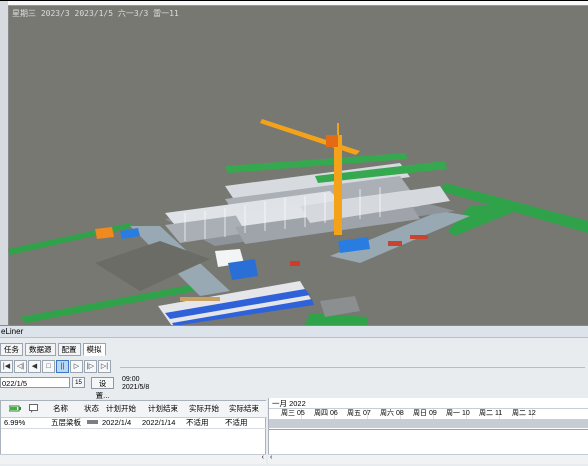  What do you see at coordinates (104, 233) in the screenshot?
I see `container-orange` at bounding box center [104, 233].